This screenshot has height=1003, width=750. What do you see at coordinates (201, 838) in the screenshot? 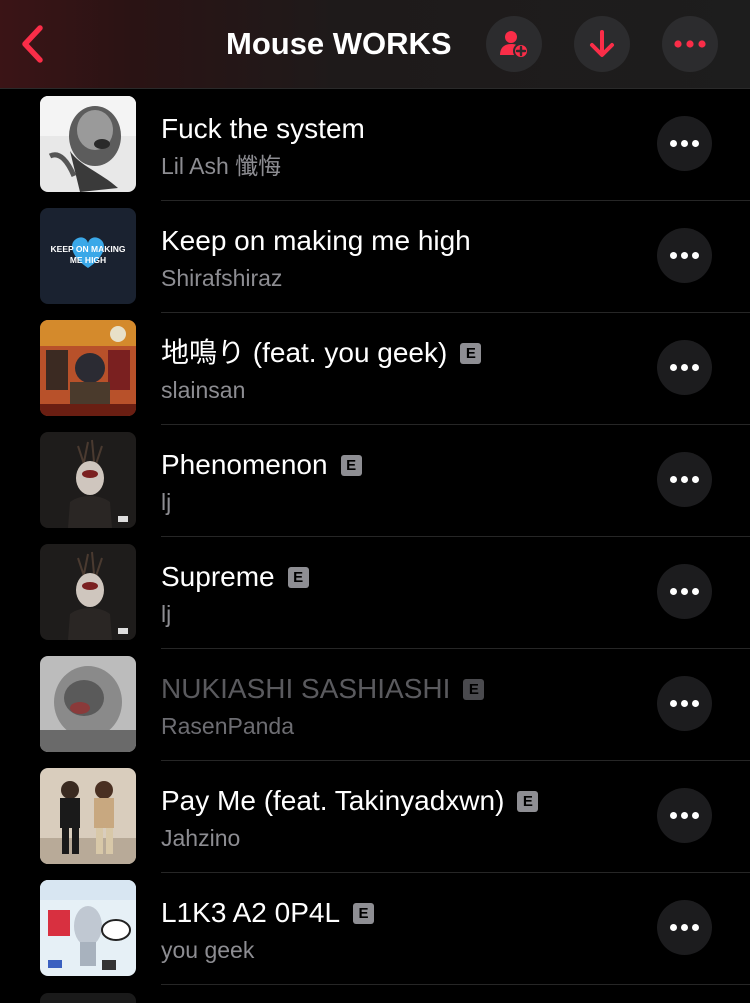
I see `track-artist: Jahzino` at bounding box center [201, 838].